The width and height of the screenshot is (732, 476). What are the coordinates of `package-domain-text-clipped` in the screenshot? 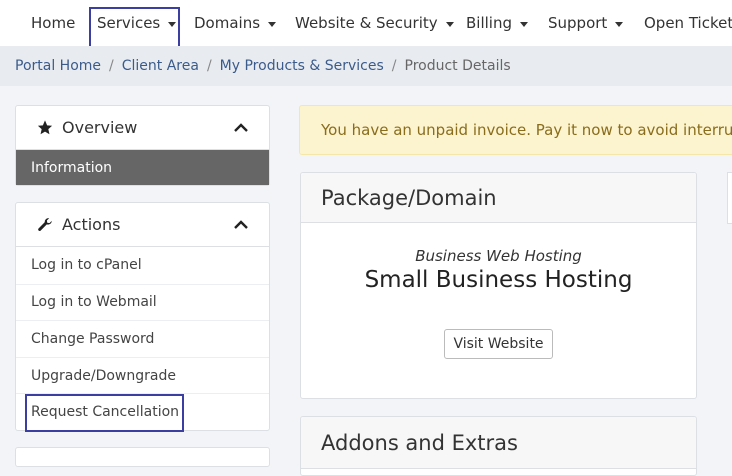 It's located at (498, 297).